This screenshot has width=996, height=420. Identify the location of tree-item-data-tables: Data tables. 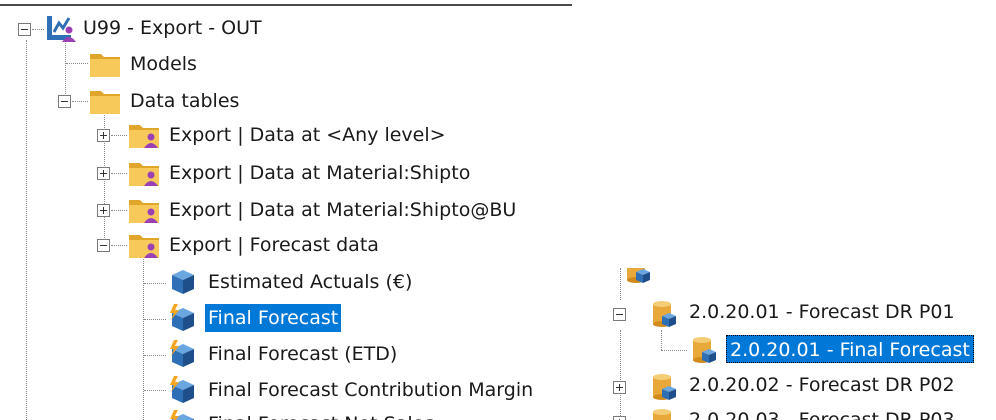
(184, 101).